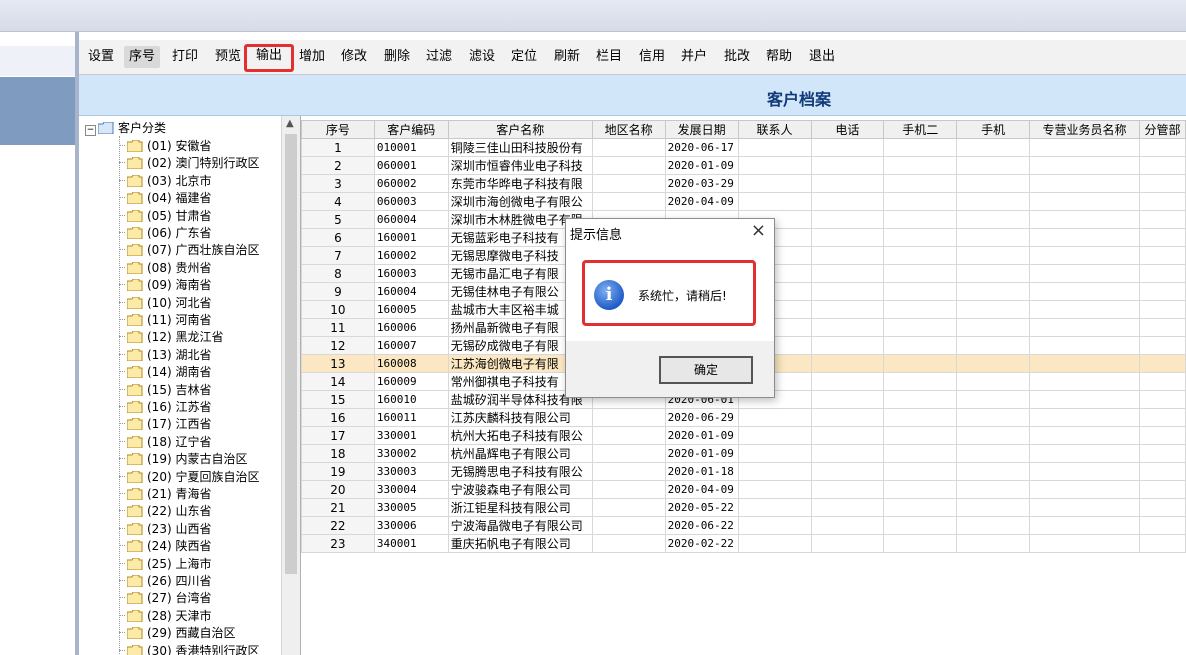 The image size is (1186, 655). I want to click on table-row: 4 060003 深圳市海创微电子有限公 2020-04-09, so click(743, 201).